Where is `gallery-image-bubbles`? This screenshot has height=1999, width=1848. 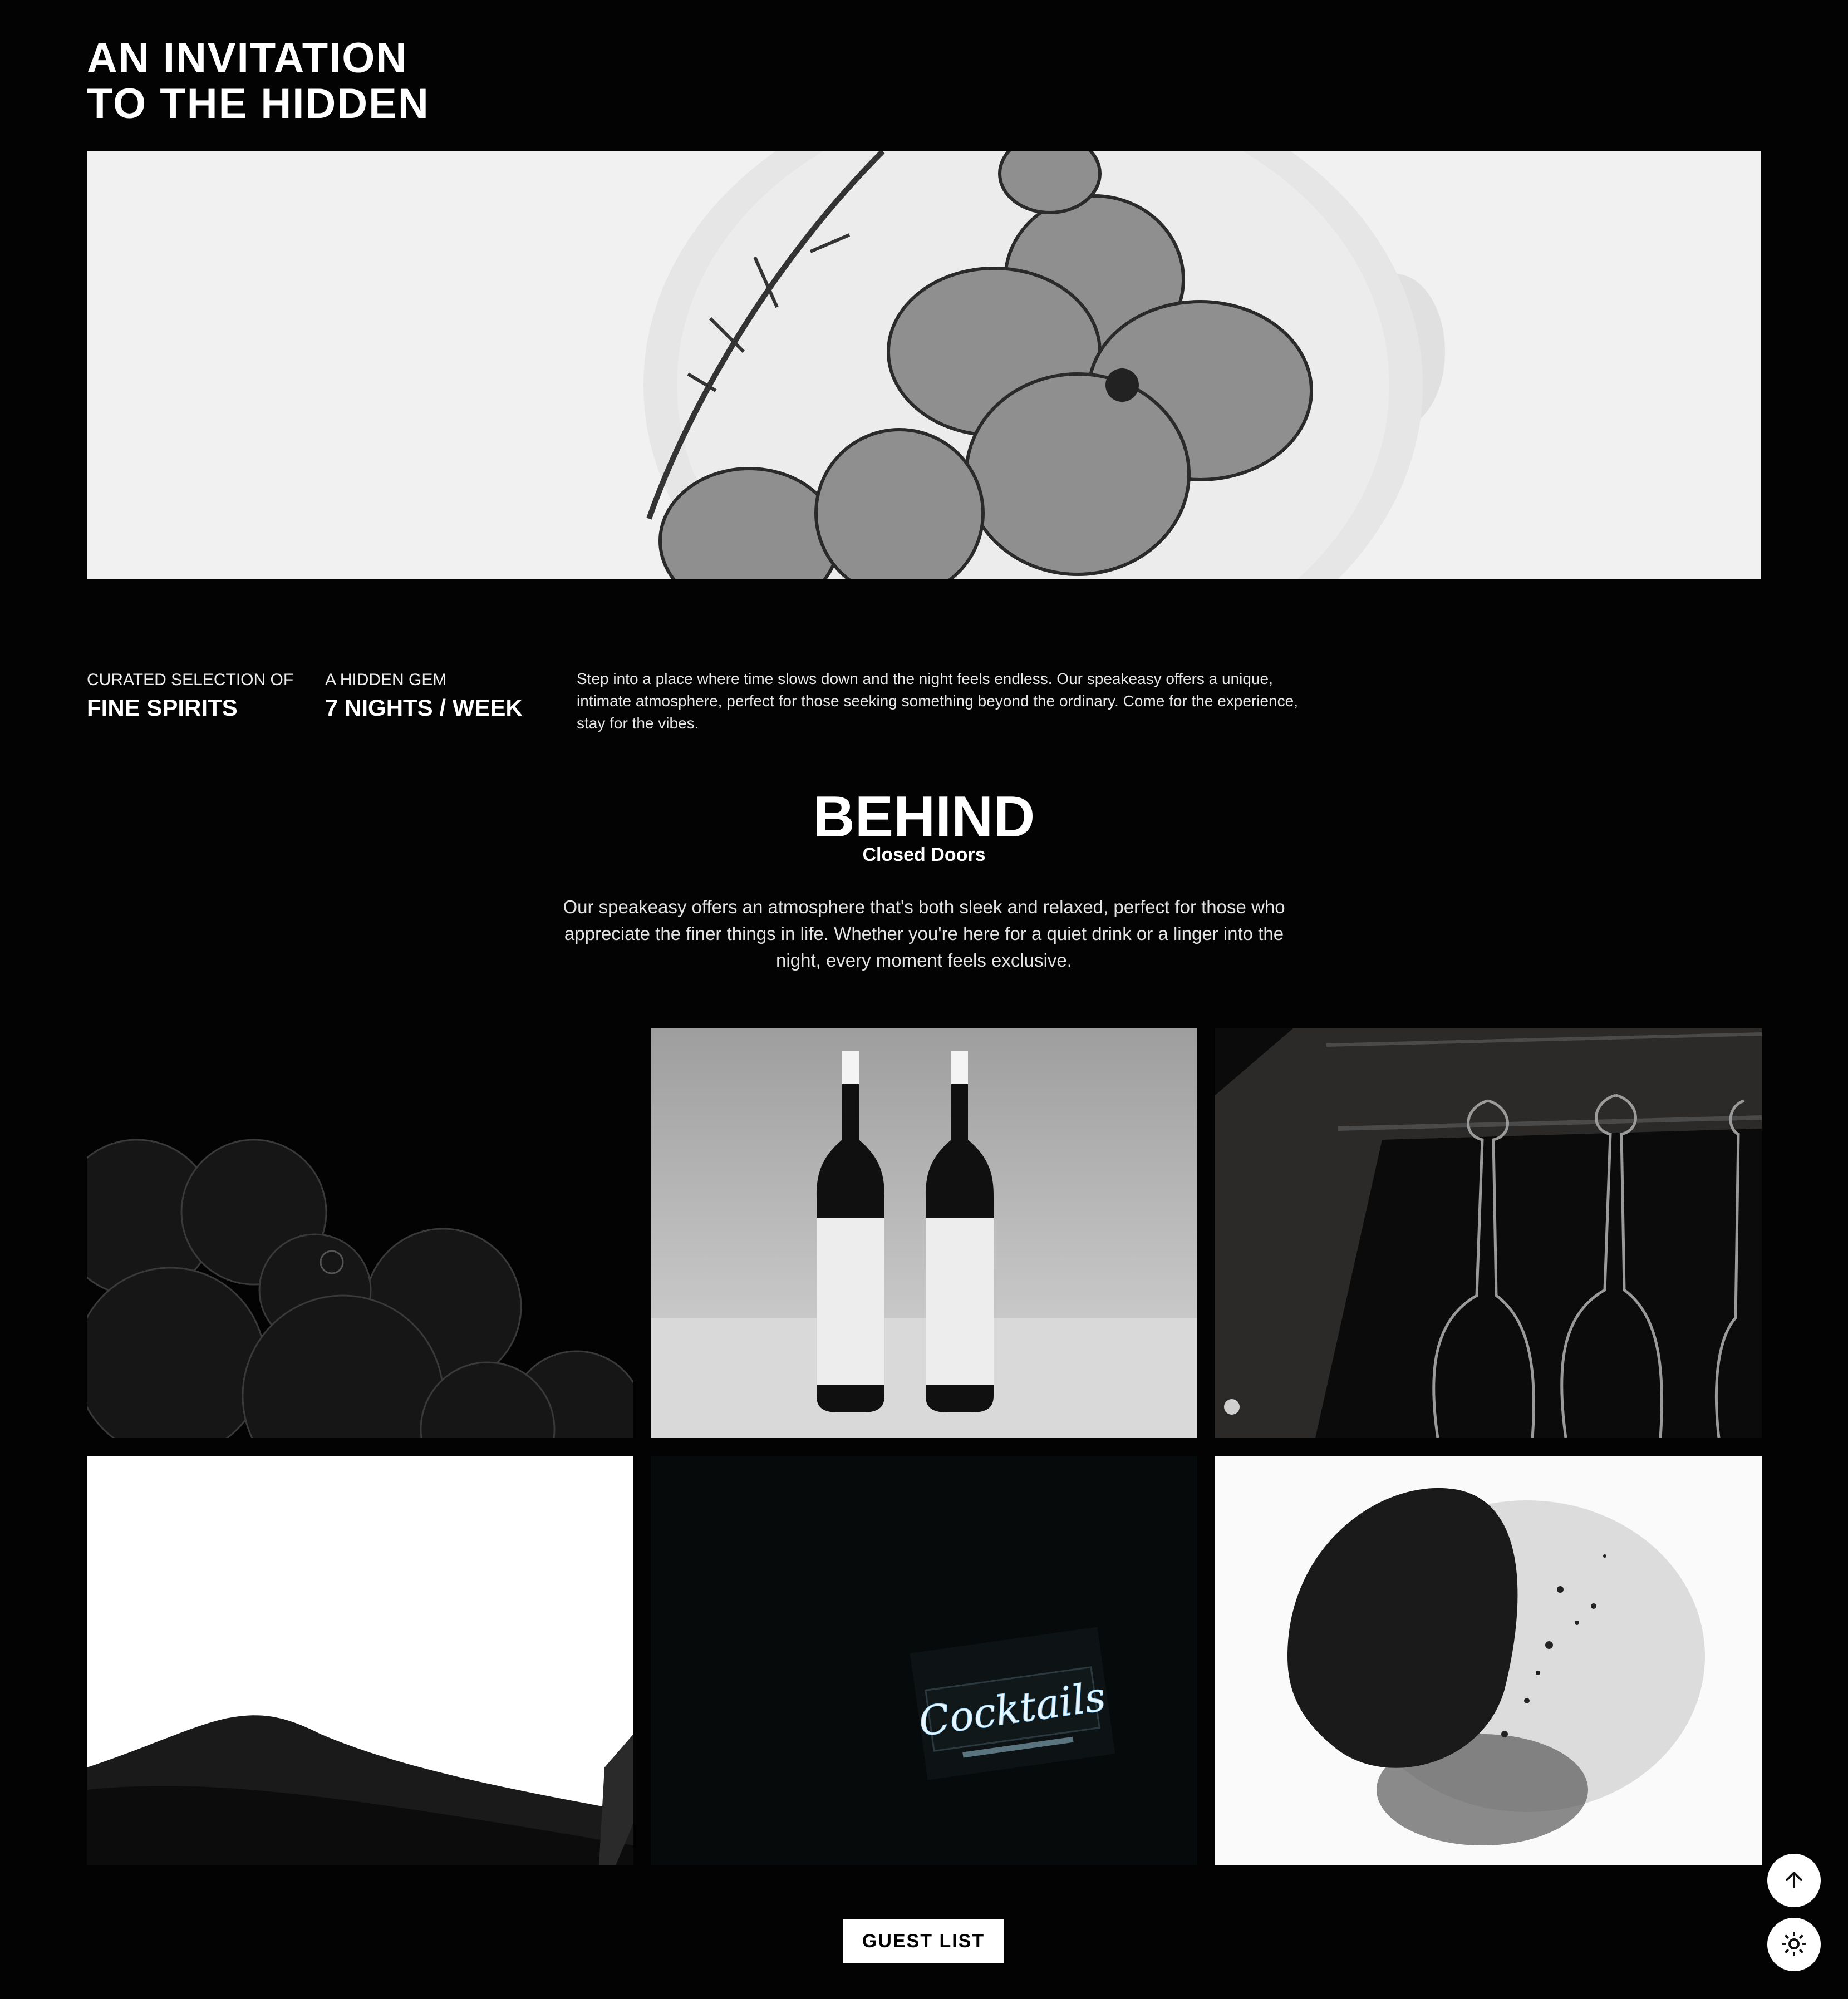 gallery-image-bubbles is located at coordinates (360, 1233).